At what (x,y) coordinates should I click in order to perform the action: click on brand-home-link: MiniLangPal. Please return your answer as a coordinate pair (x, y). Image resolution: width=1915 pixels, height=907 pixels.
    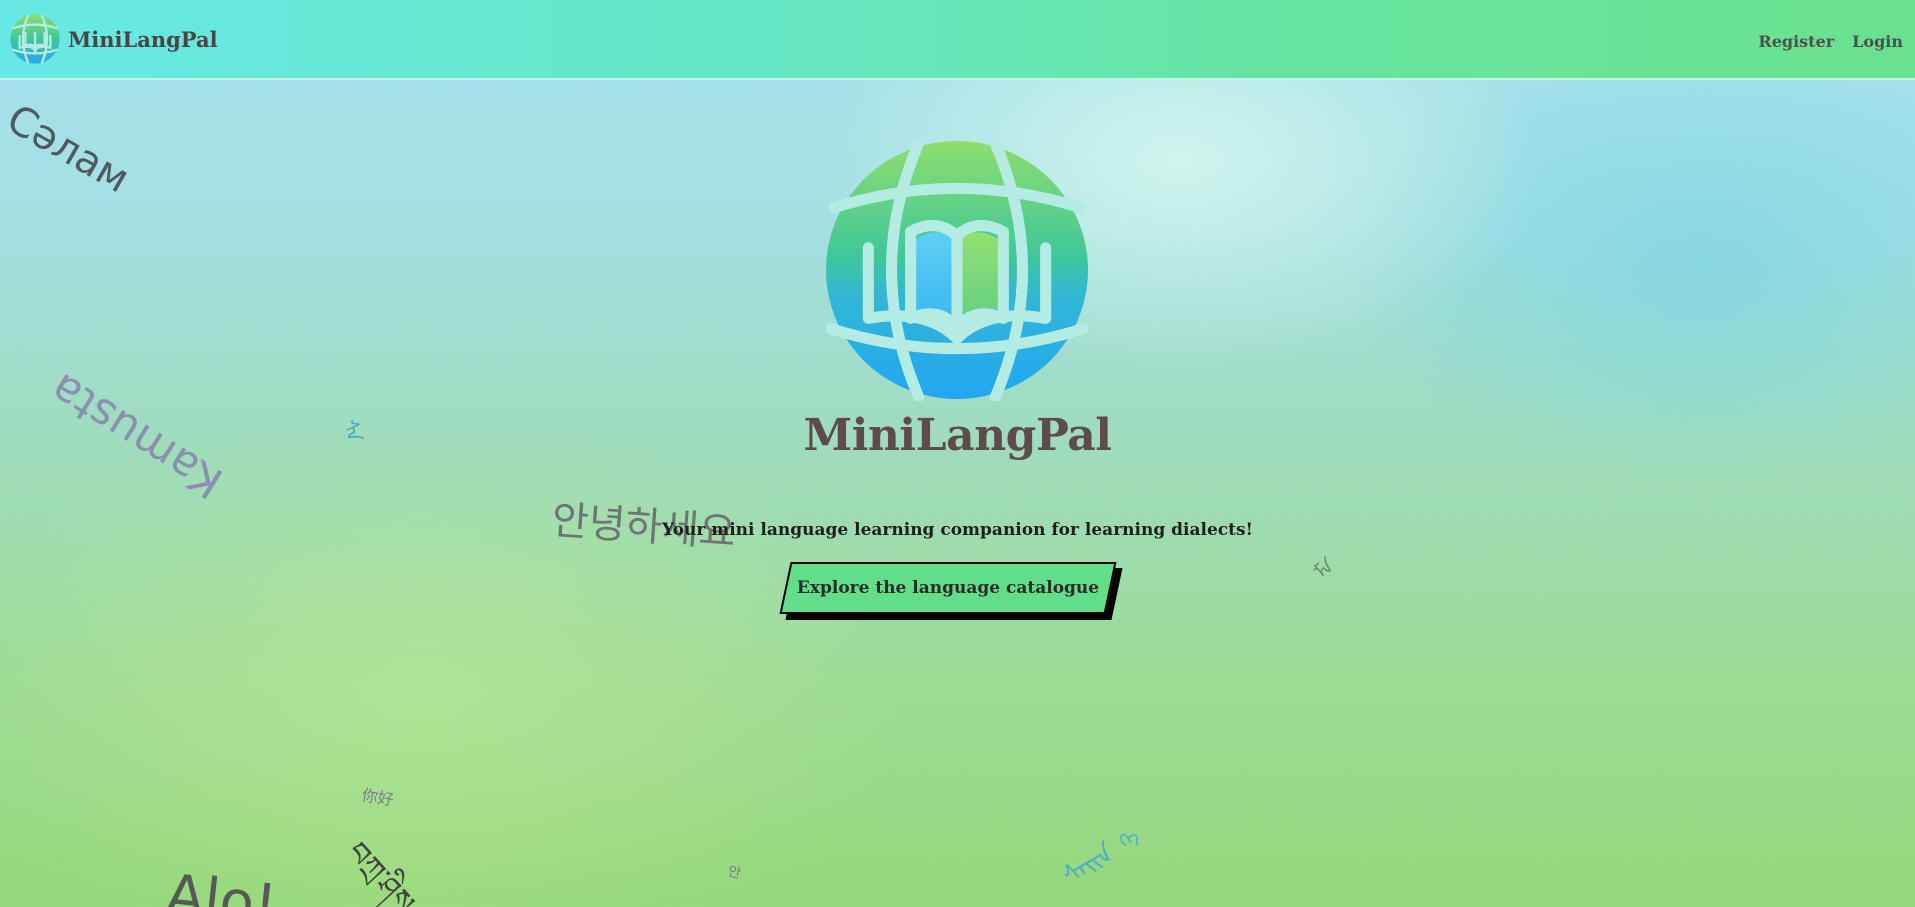
    Looking at the image, I should click on (114, 39).